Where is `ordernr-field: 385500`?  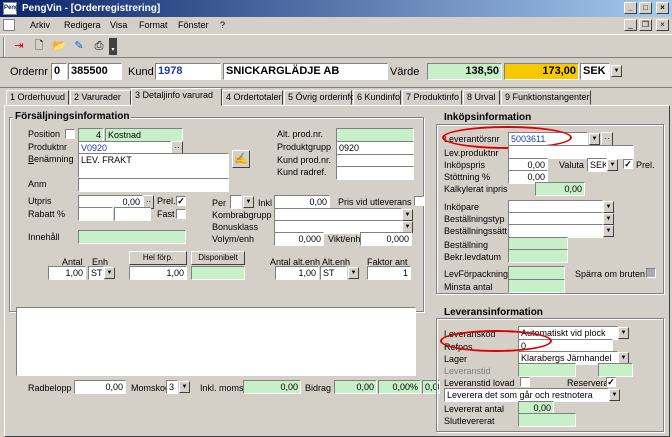 ordernr-field: 385500 is located at coordinates (95, 71).